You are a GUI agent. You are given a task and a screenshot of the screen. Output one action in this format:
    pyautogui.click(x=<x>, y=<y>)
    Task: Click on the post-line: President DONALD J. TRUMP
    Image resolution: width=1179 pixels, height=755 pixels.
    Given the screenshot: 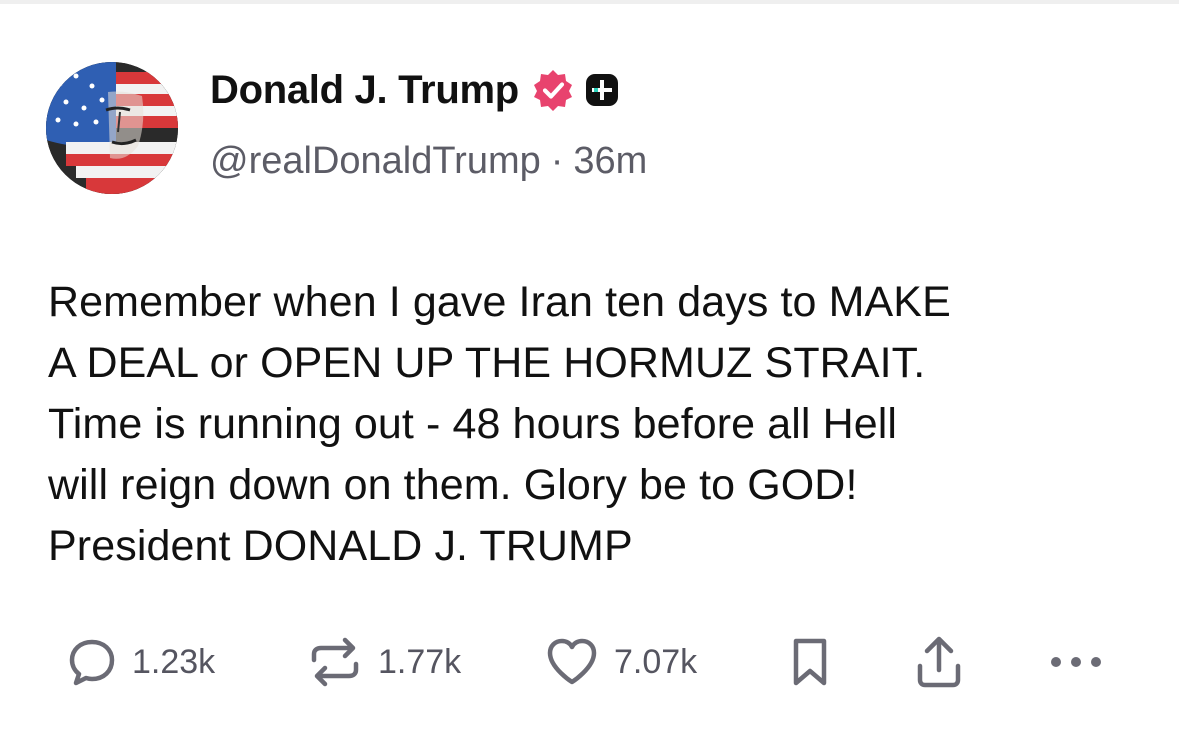 What is the action you would take?
    pyautogui.click(x=340, y=546)
    